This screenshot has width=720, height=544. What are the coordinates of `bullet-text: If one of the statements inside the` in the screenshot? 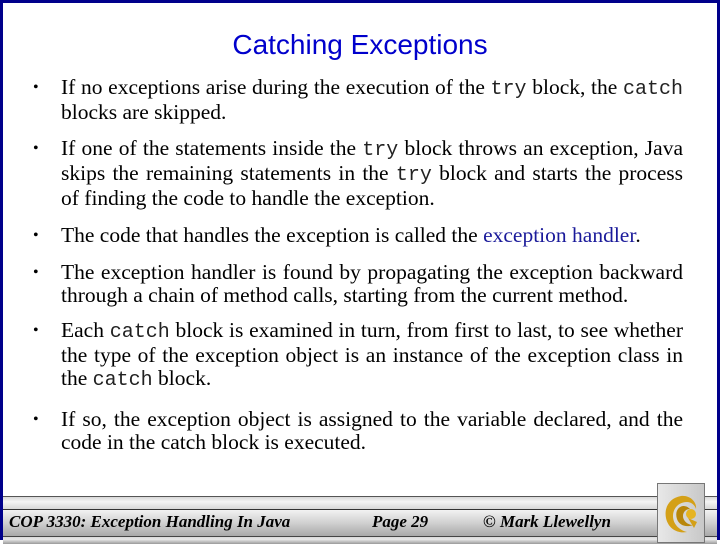 It's located at (212, 148).